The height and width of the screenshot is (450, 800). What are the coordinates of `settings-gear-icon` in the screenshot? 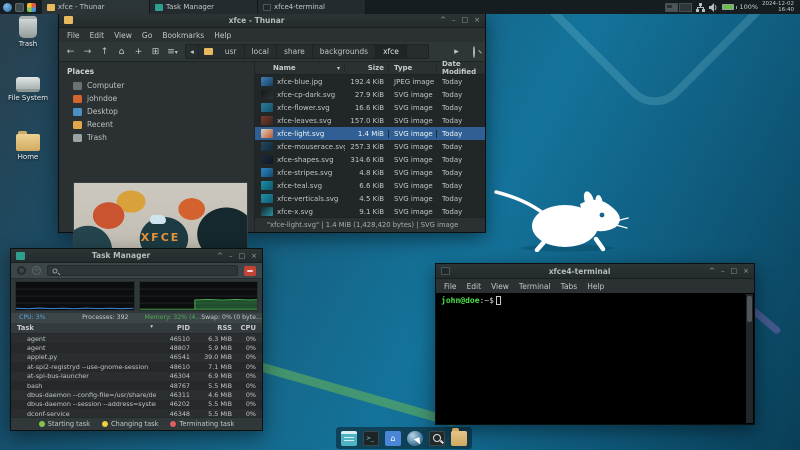 It's located at (21, 270).